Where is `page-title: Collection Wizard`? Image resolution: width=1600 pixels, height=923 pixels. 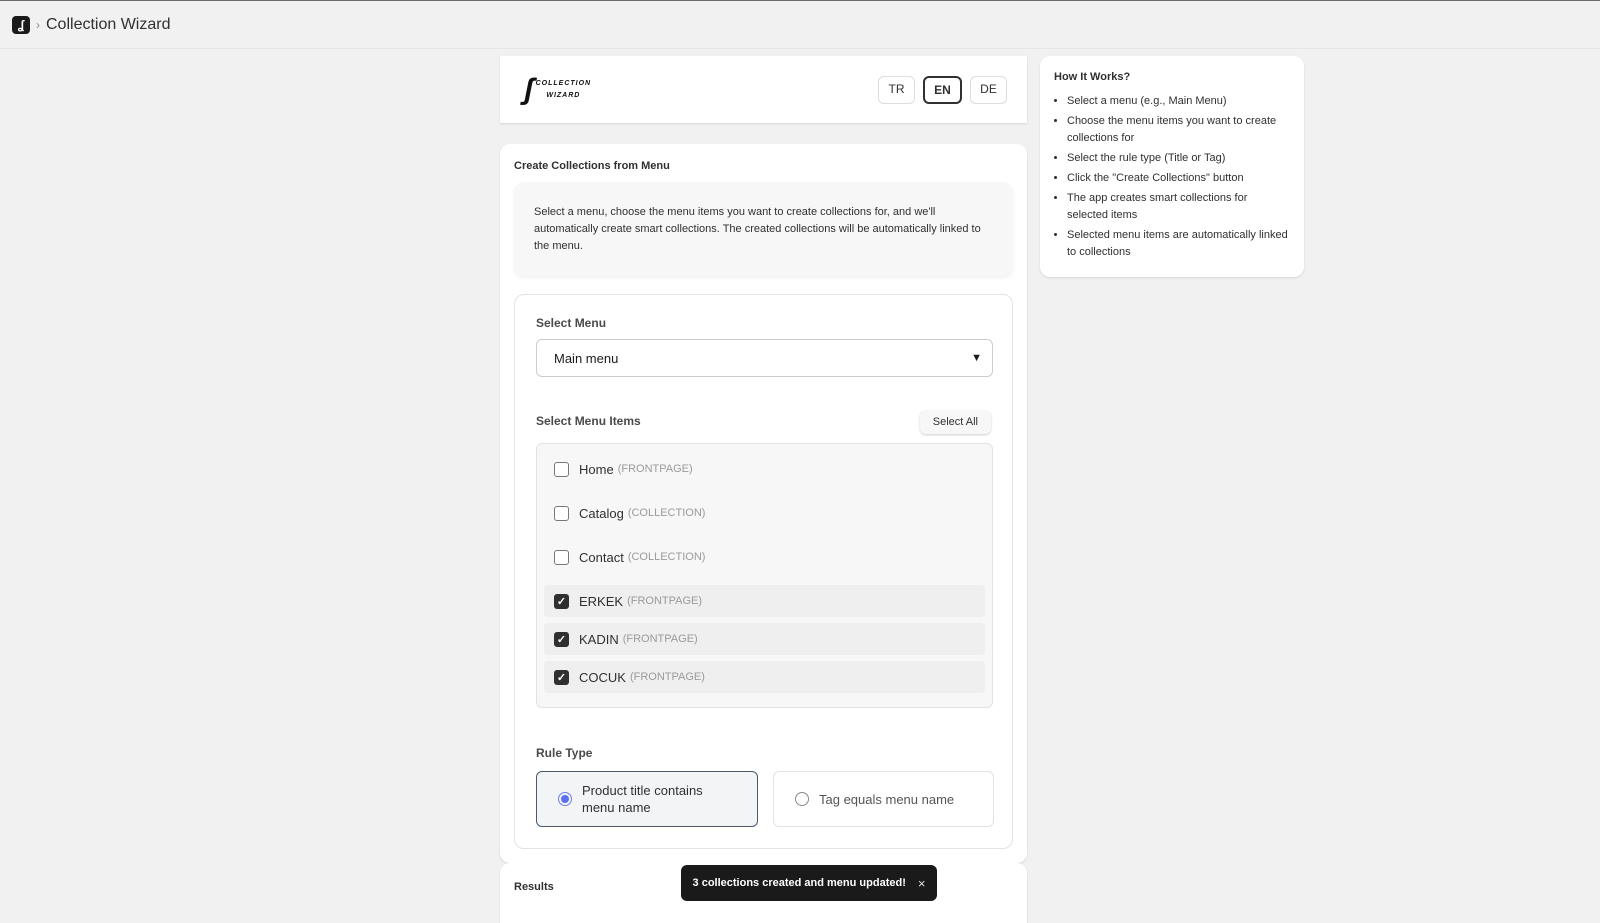 page-title: Collection Wizard is located at coordinates (108, 24).